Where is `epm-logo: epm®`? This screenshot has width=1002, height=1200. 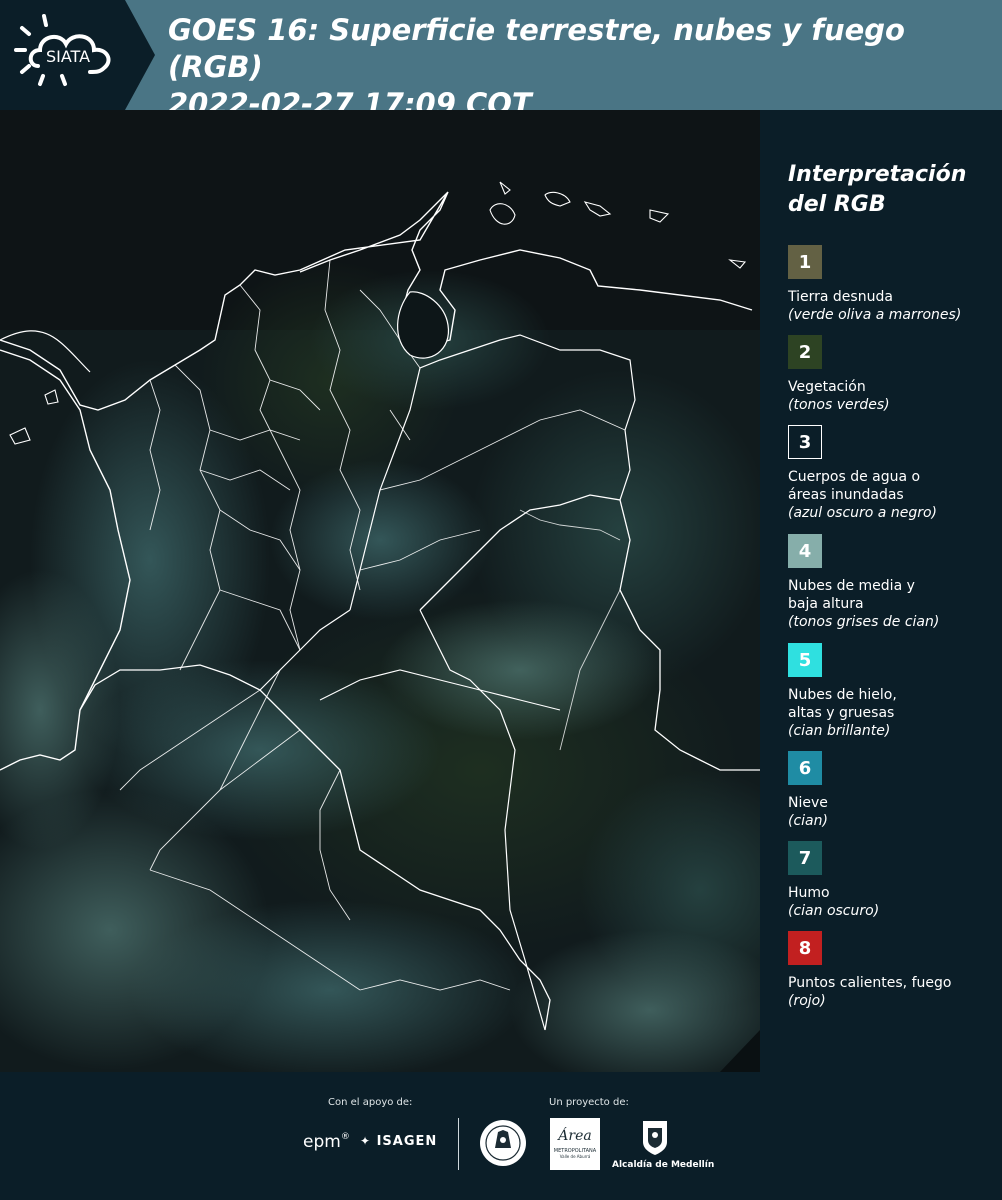 epm-logo: epm® is located at coordinates (326, 1142).